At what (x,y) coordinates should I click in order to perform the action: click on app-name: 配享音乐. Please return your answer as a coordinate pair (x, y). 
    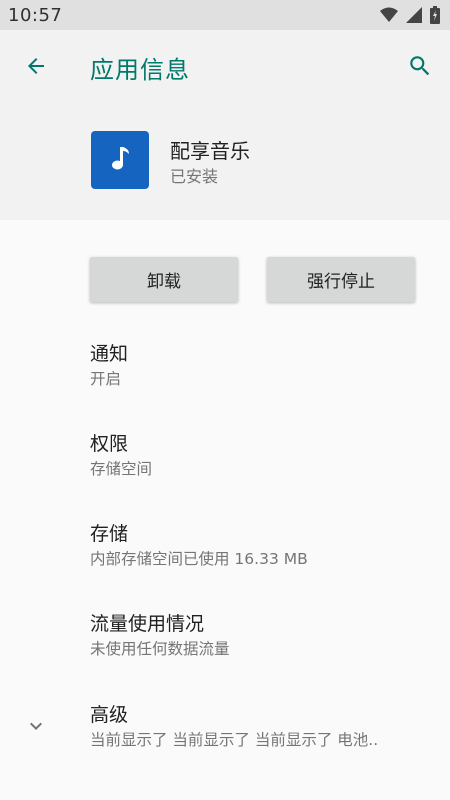
    Looking at the image, I should click on (210, 151).